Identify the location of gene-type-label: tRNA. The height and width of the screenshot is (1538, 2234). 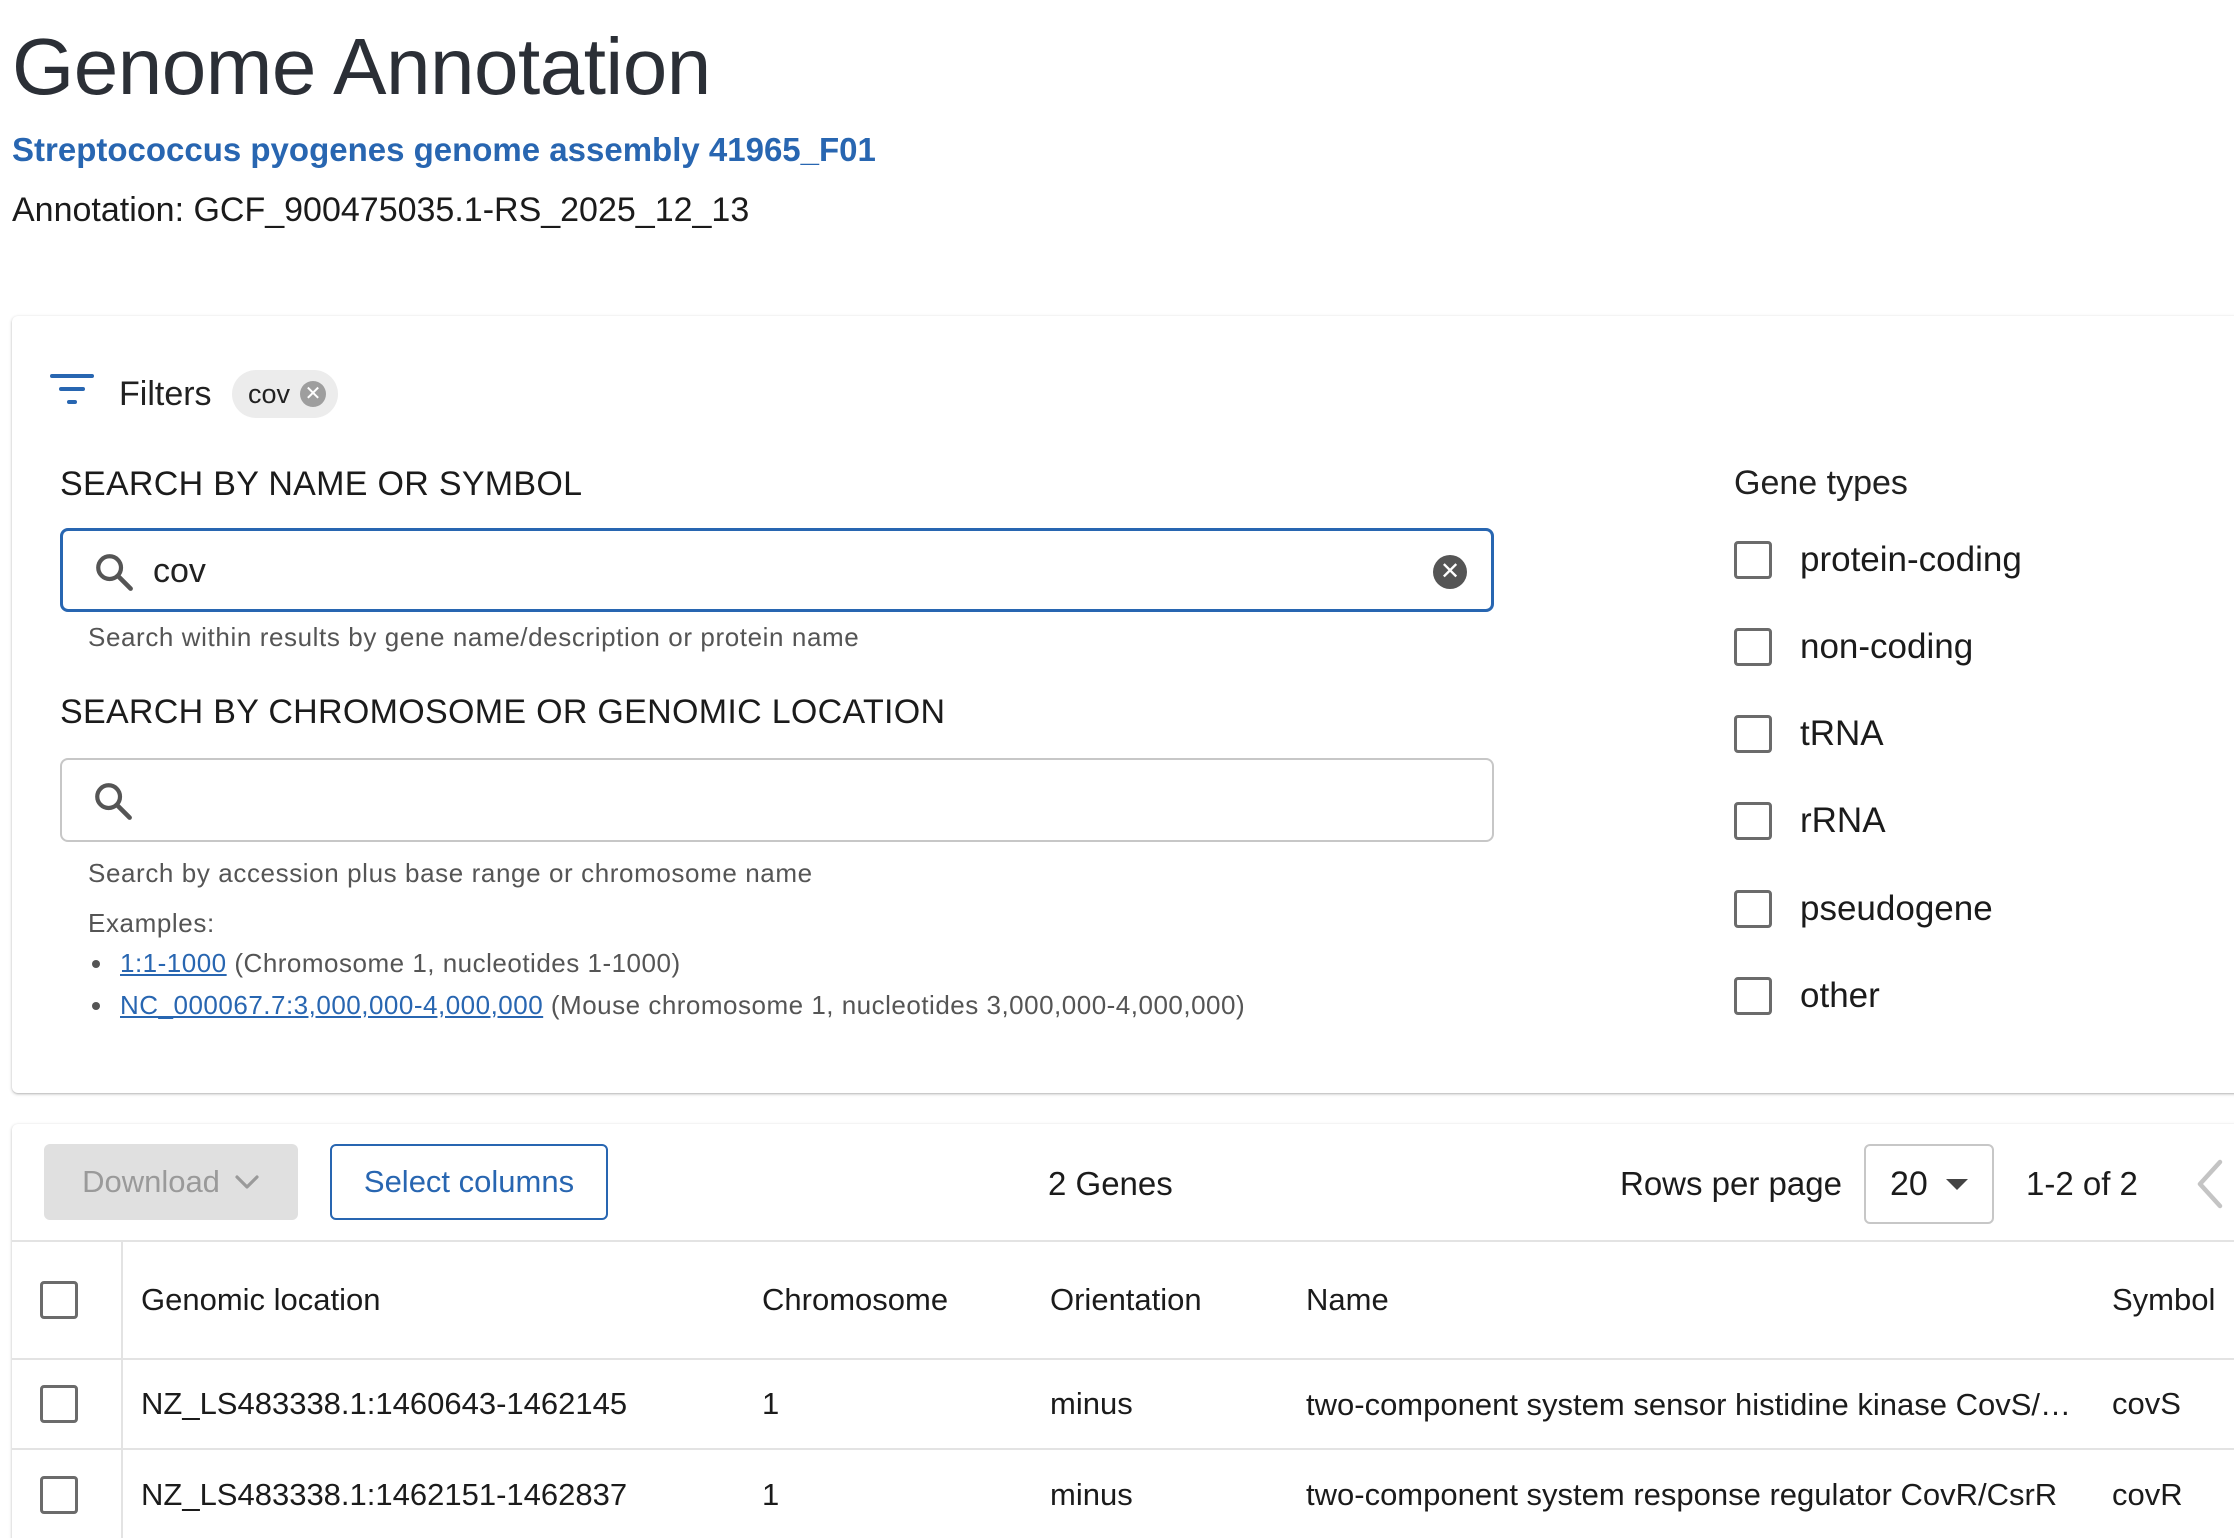
(1842, 733).